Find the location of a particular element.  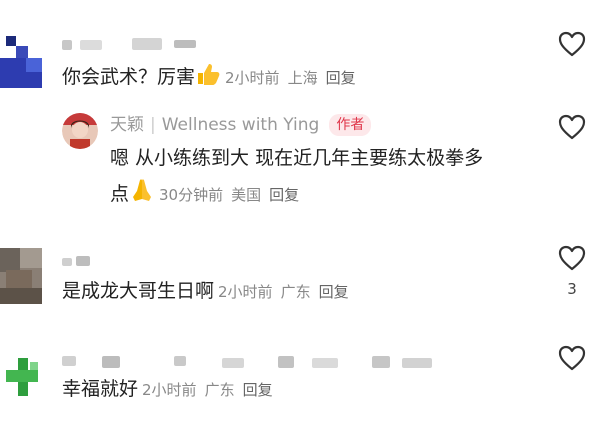

reply-meta: 30分钟前 美国 回复 is located at coordinates (233, 195).